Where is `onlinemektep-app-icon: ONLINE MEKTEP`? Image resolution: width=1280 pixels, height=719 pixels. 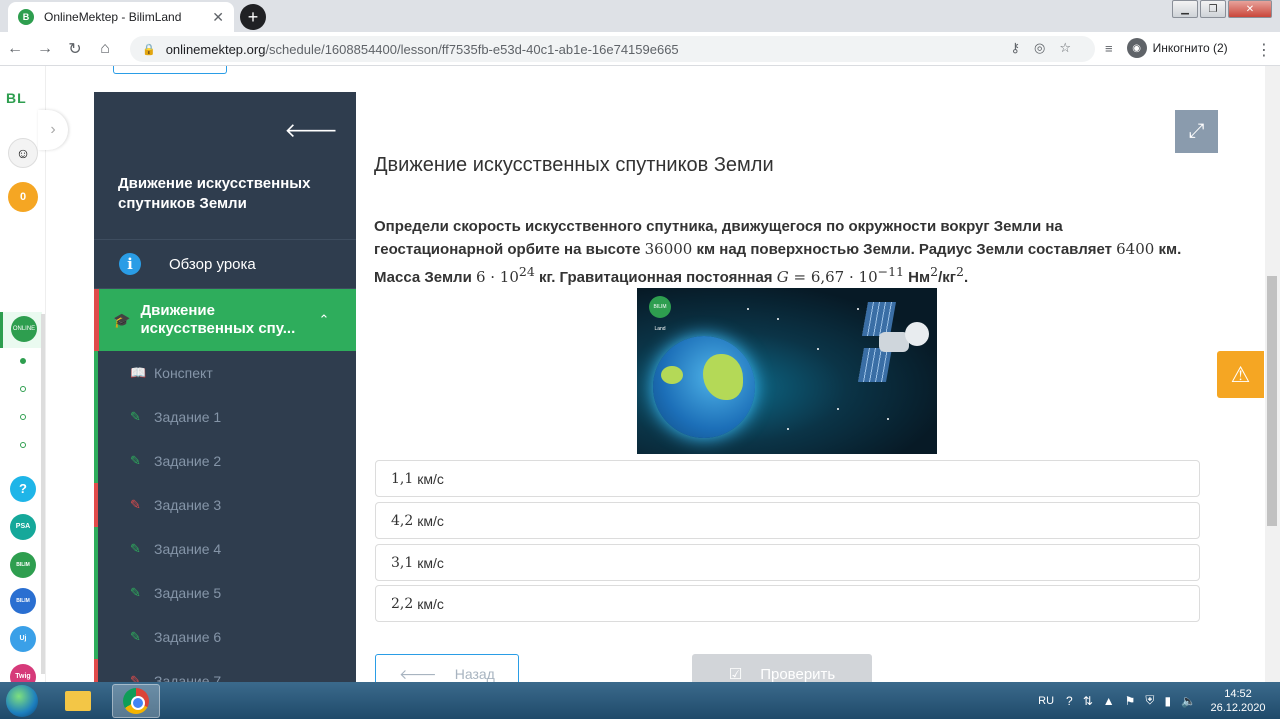
onlinemektep-app-icon: ONLINE MEKTEP is located at coordinates (24, 337).